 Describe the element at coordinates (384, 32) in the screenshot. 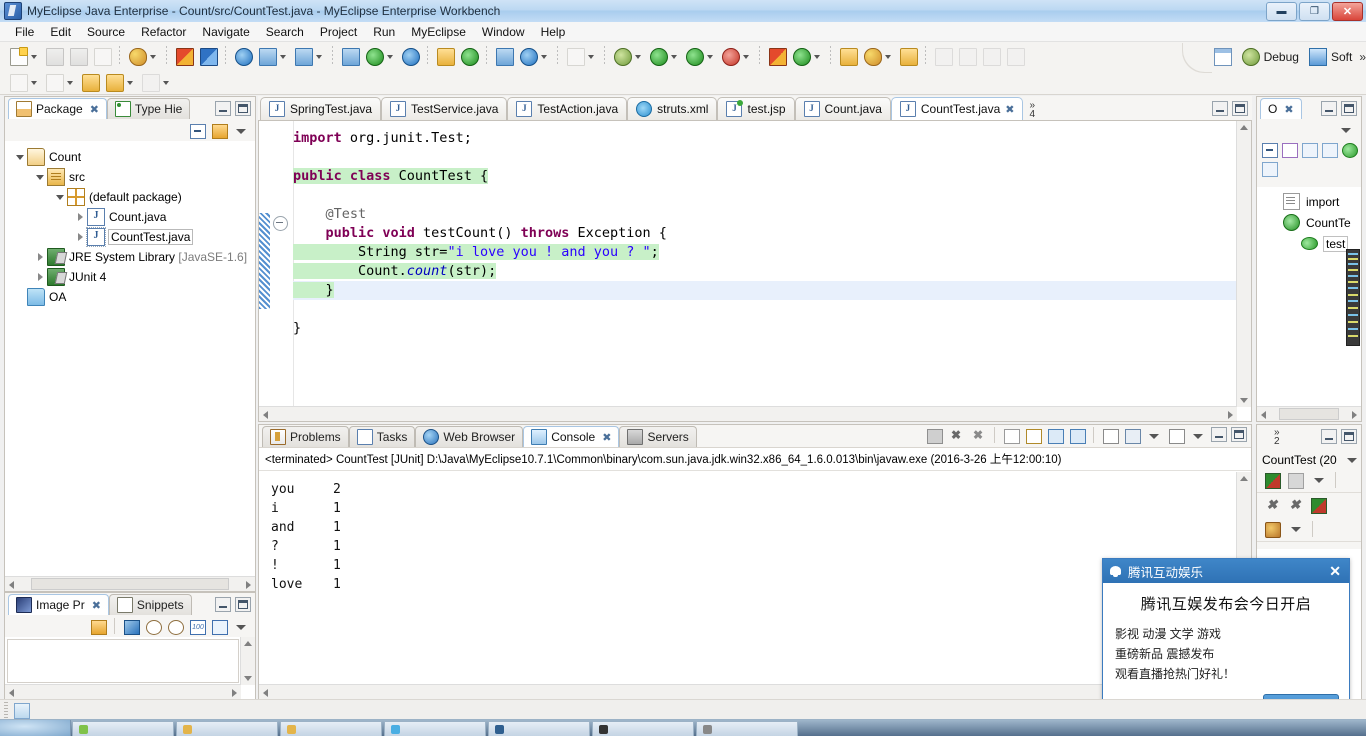

I see `menu-run: Run` at that location.